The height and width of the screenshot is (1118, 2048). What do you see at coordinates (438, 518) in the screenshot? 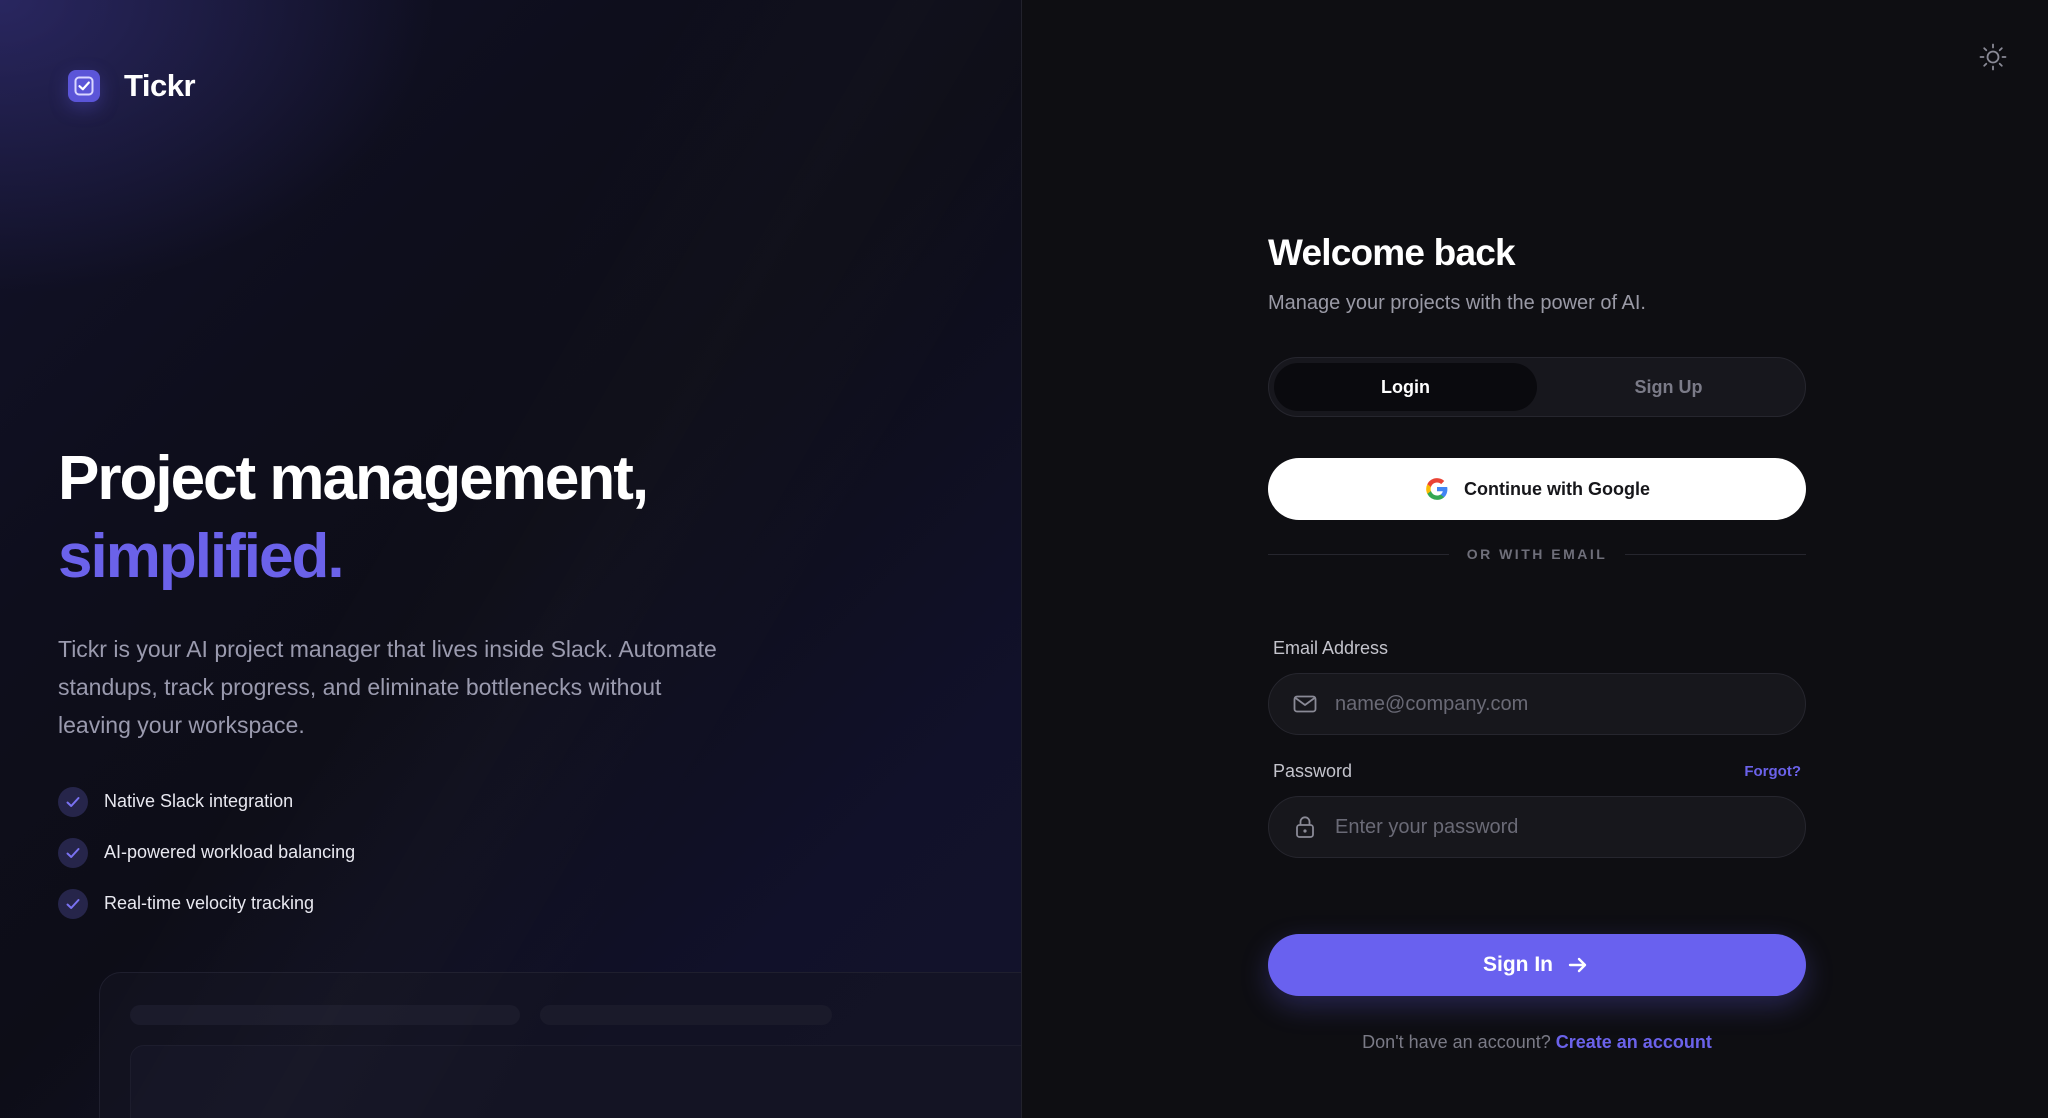
I see `hero-title: Project management, simplified.` at bounding box center [438, 518].